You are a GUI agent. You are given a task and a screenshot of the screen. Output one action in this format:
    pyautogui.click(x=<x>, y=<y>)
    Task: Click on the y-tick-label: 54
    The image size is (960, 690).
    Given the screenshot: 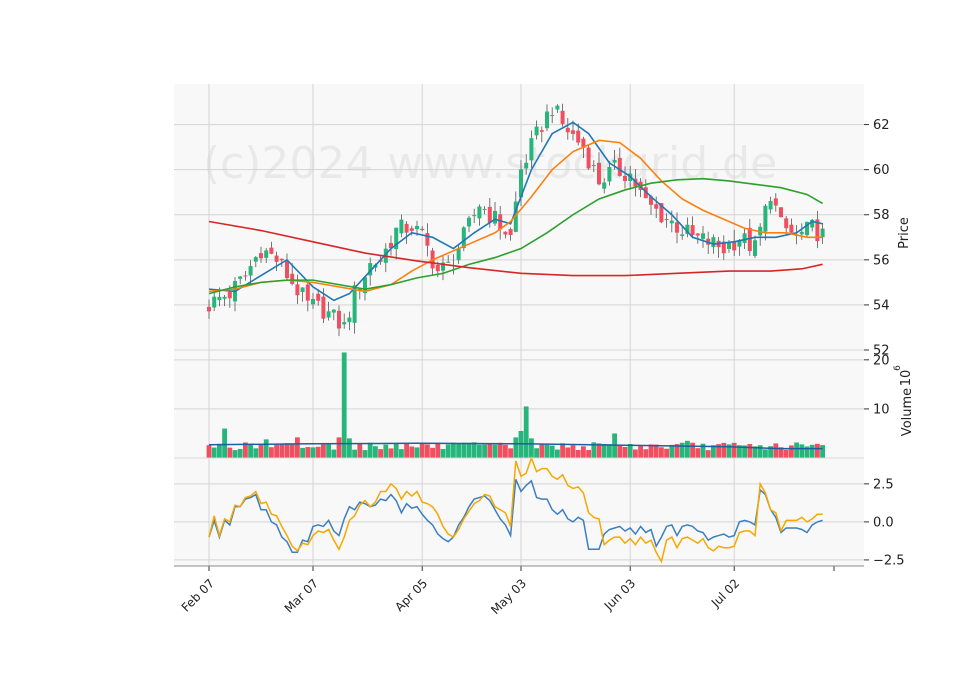 What is the action you would take?
    pyautogui.click(x=881, y=305)
    